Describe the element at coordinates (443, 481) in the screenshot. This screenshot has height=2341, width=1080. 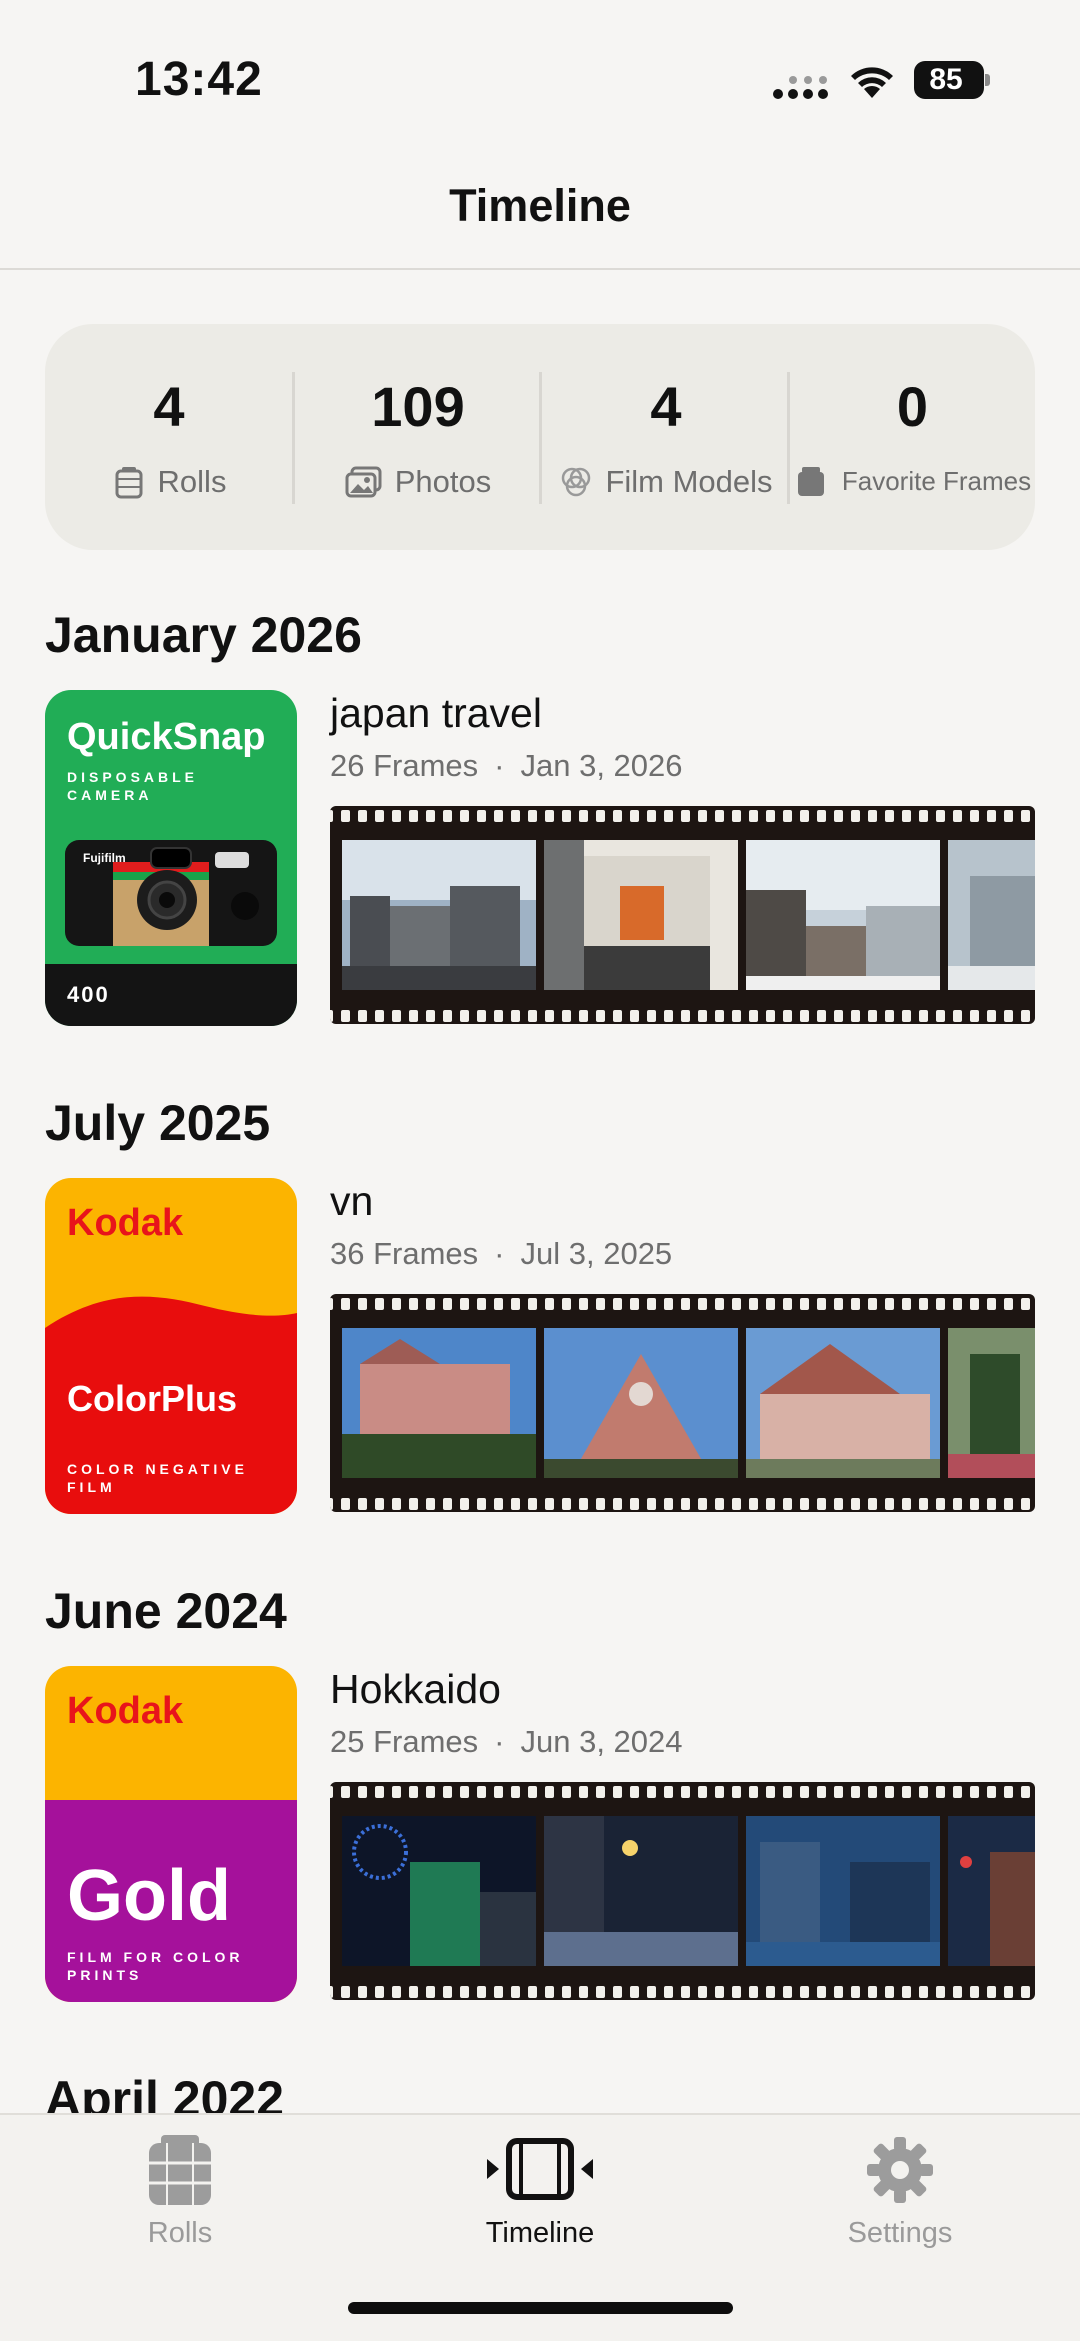
I see `stat-label: Photos` at that location.